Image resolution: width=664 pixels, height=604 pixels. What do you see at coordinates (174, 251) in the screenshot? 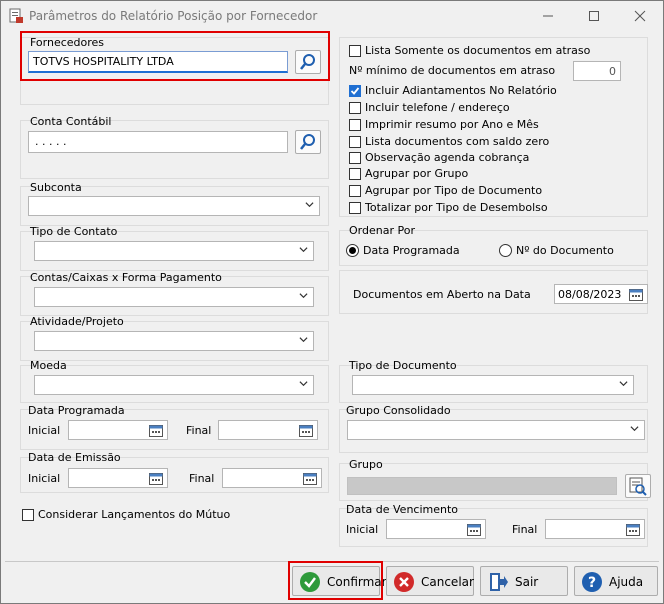
I see `tipo-contato-select` at bounding box center [174, 251].